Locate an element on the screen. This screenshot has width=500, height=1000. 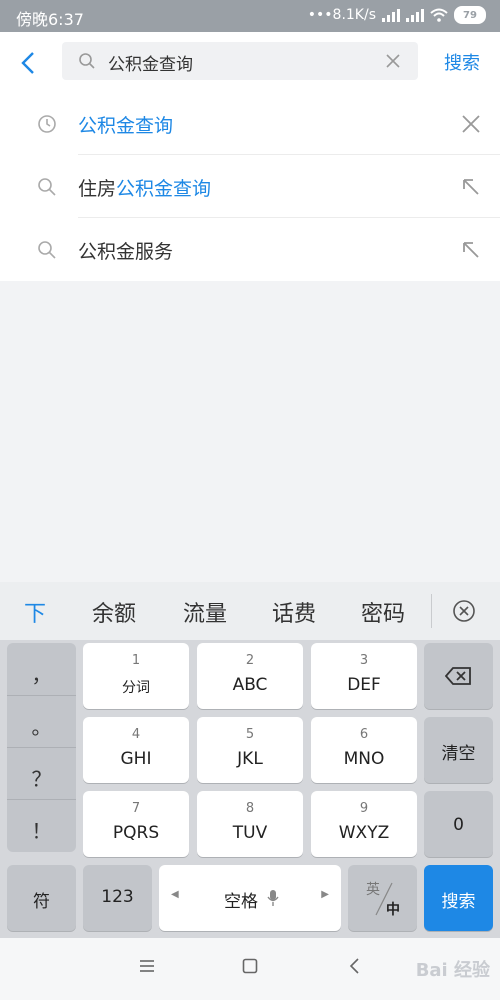
suggestion-item: 住房公积金查询 is located at coordinates (250, 186).